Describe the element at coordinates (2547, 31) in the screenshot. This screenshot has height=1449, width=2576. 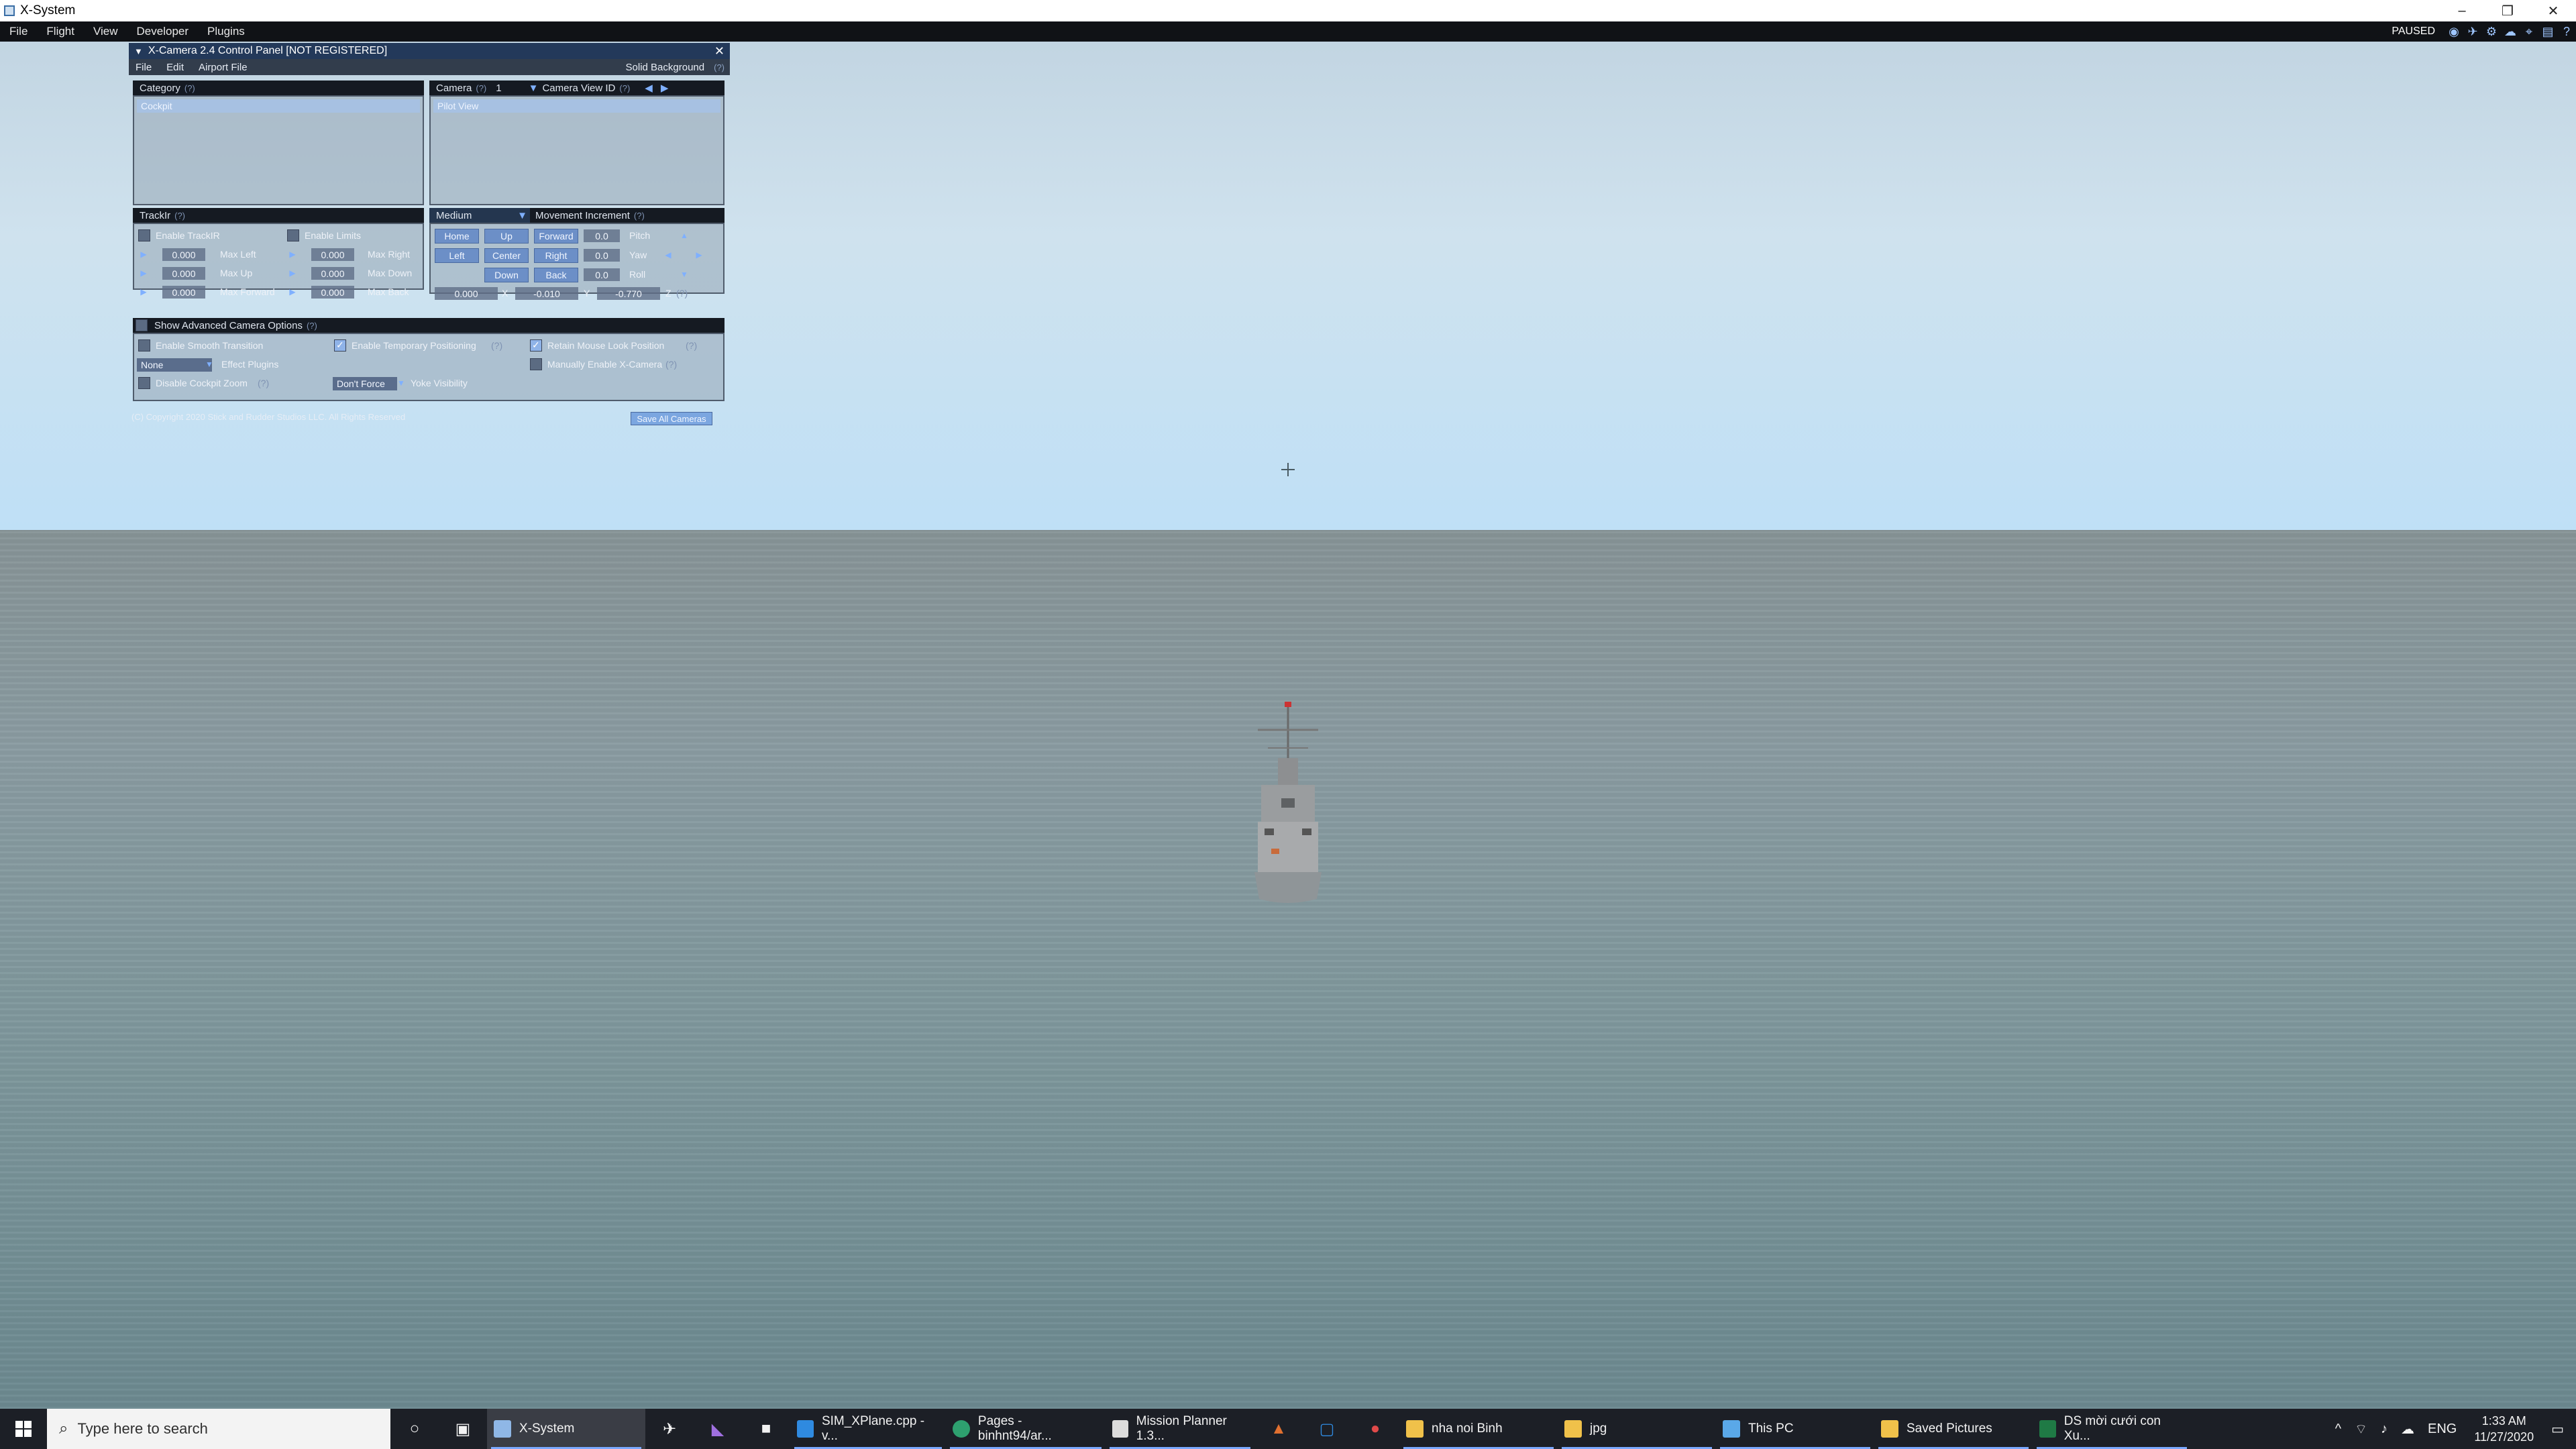
I see `graphics-icon: ▤` at that location.